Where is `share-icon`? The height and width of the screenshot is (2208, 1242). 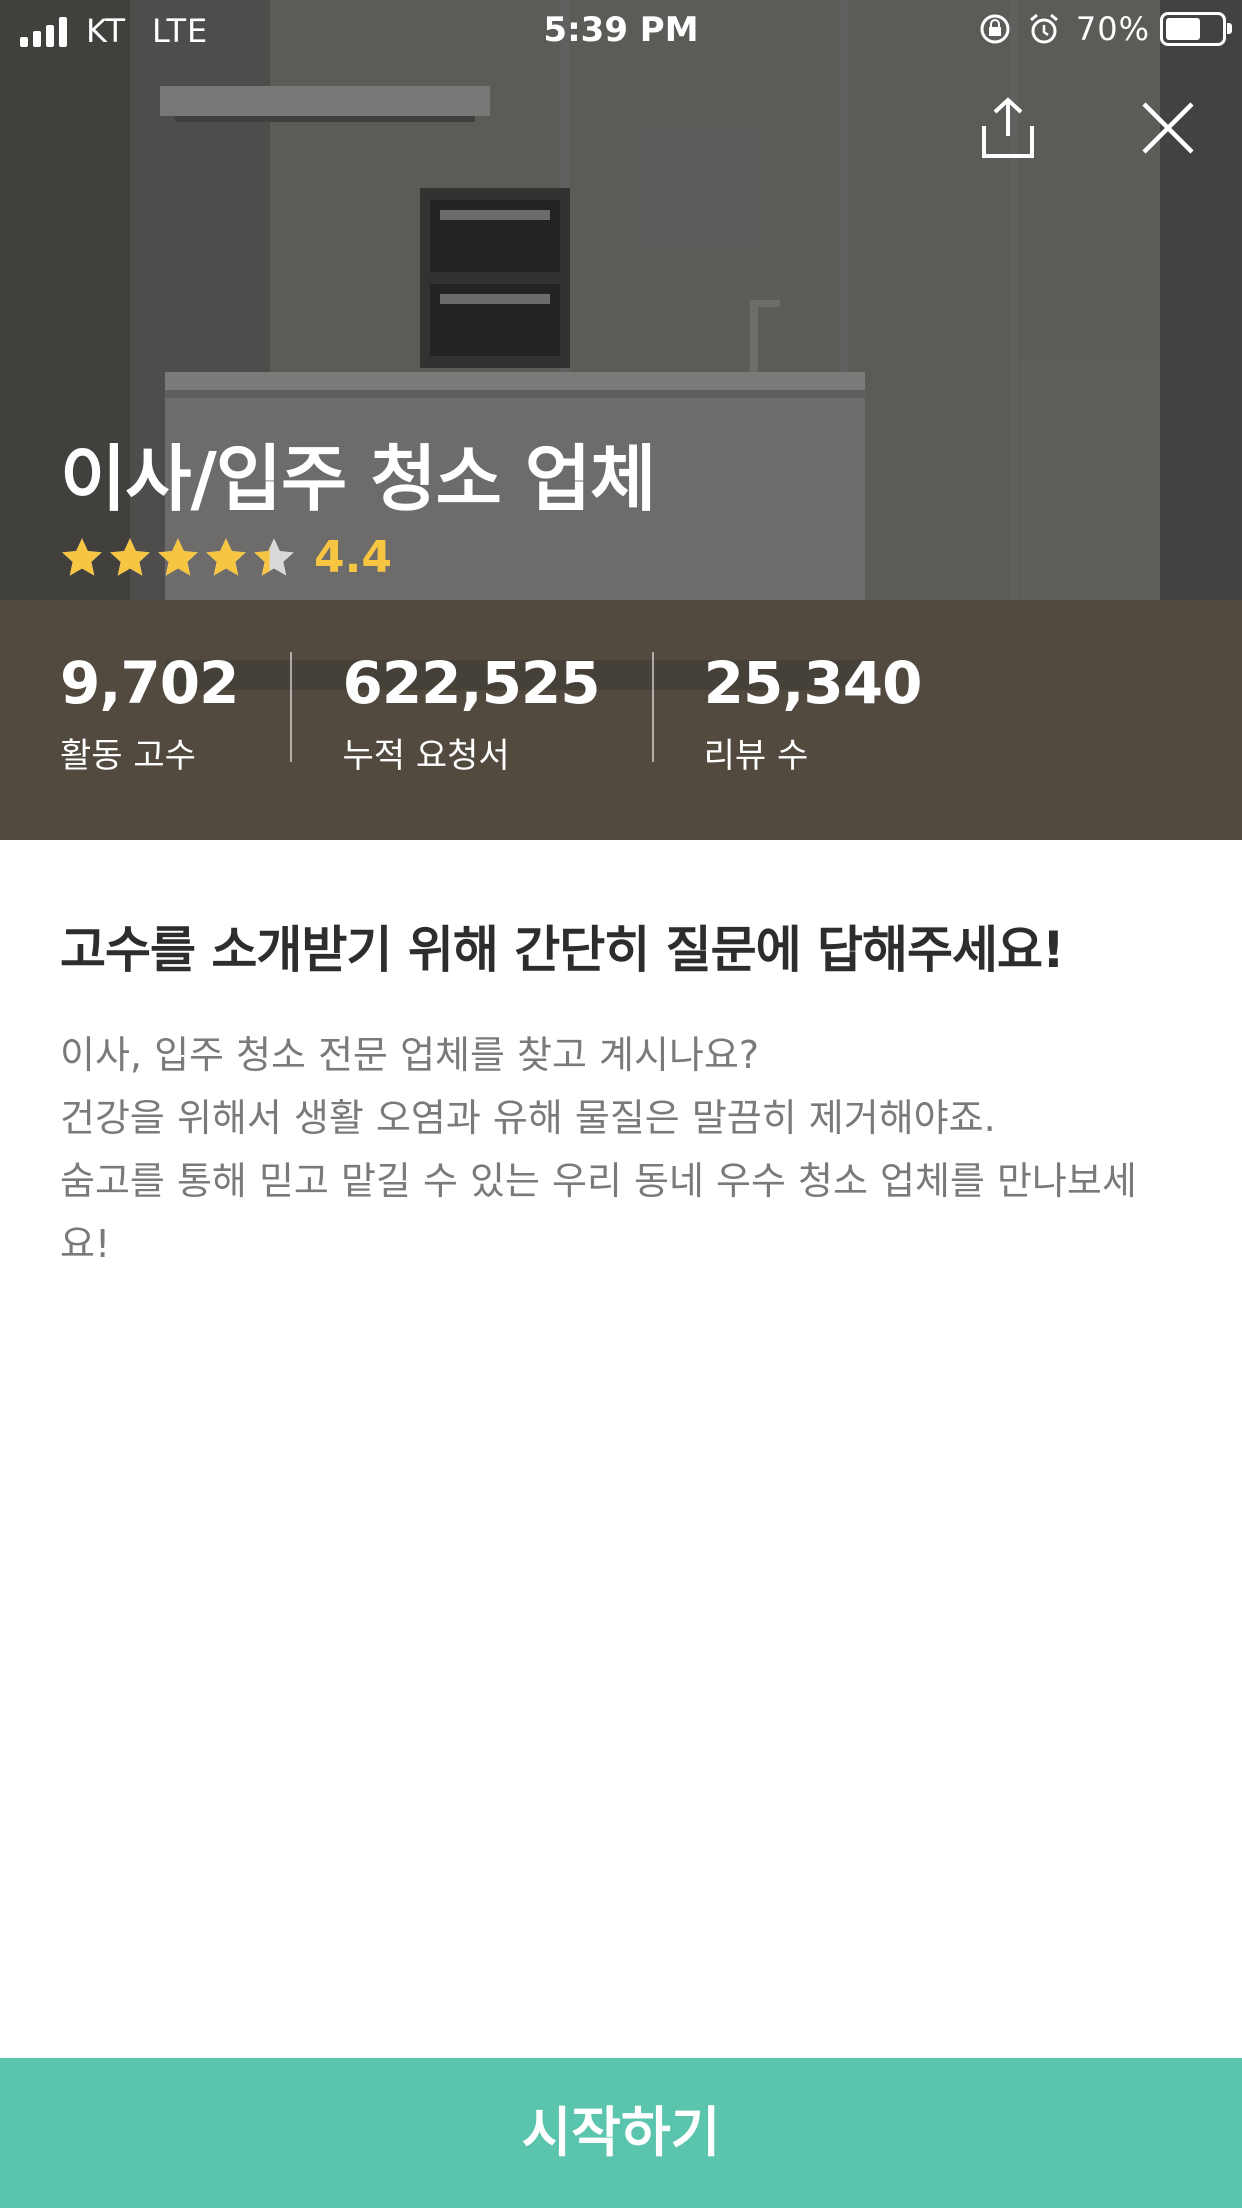
share-icon is located at coordinates (1008, 127).